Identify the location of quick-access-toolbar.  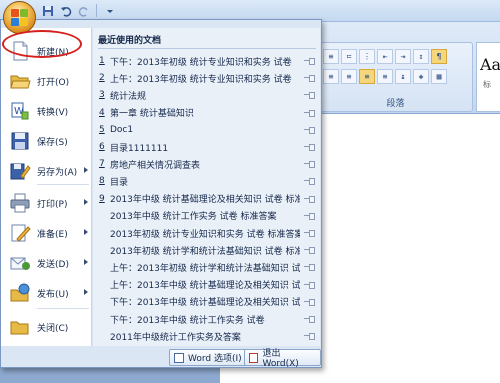
(78, 10).